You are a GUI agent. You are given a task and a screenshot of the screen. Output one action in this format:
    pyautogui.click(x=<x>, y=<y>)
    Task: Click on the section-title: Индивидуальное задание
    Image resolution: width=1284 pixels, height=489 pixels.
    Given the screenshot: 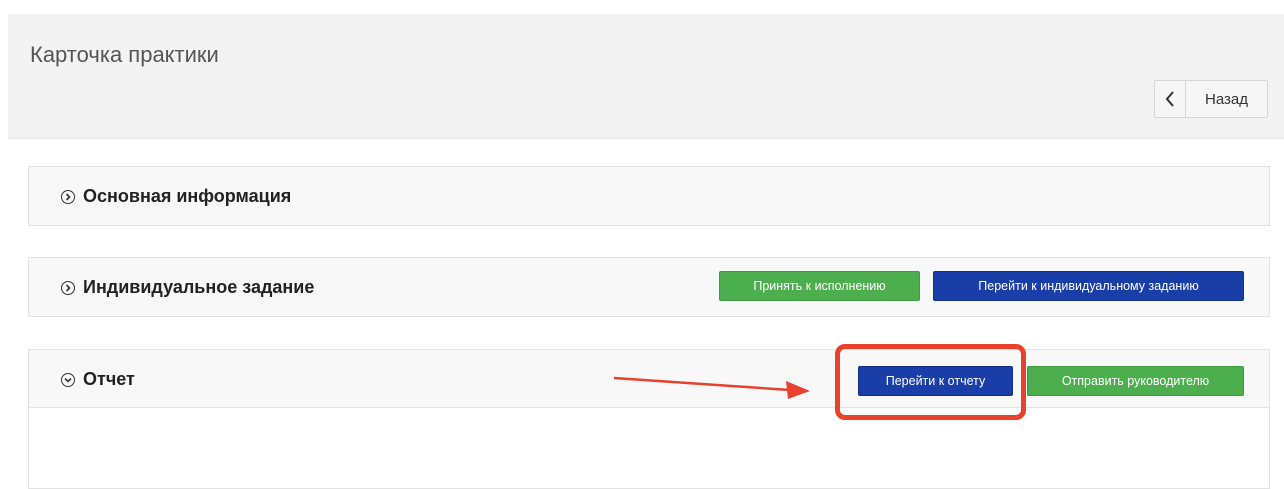 What is the action you would take?
    pyautogui.click(x=187, y=287)
    